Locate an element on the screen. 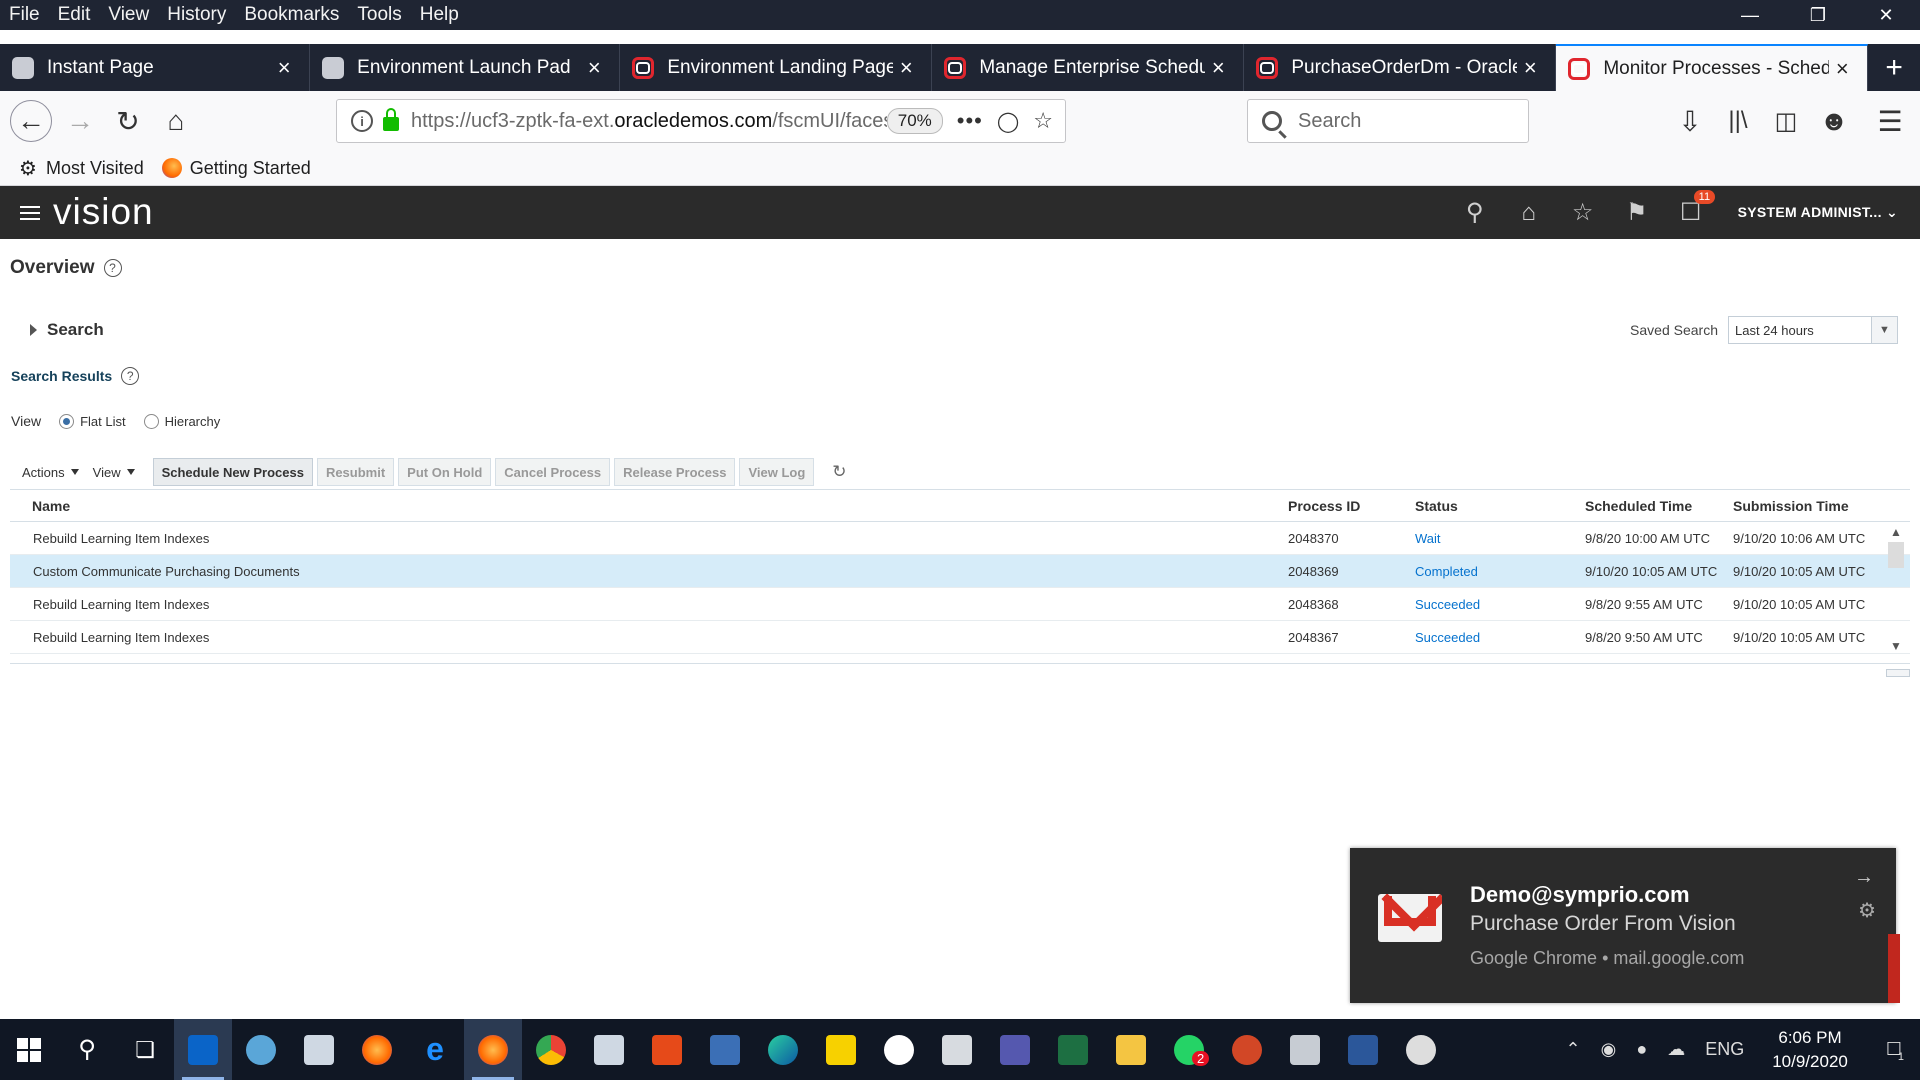 The width and height of the screenshot is (1920, 1080). bookmark-getting-started: Getting Started is located at coordinates (236, 168).